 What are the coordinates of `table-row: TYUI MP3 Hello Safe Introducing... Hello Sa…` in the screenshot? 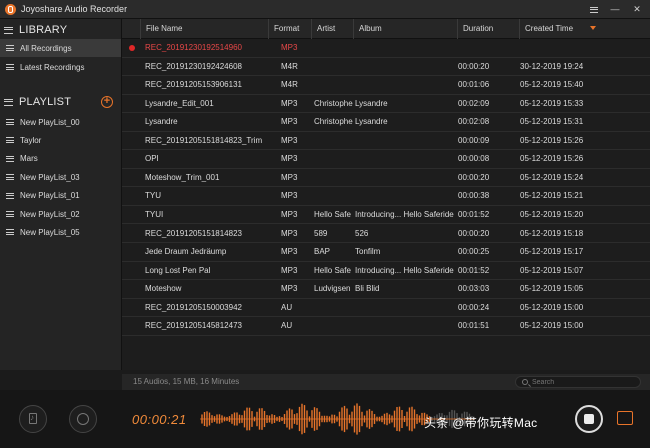 It's located at (386, 215).